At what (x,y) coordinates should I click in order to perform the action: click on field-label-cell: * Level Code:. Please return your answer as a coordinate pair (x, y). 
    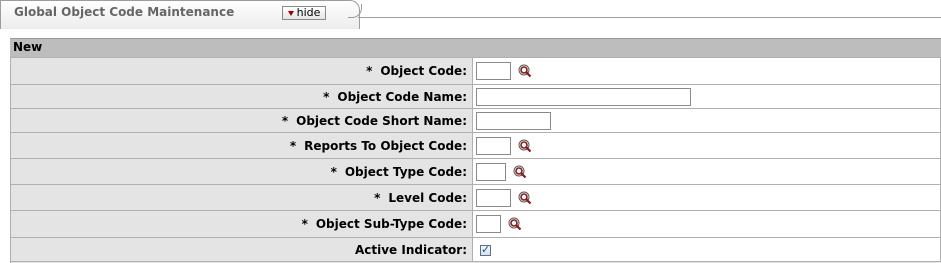
    Looking at the image, I should click on (241, 197).